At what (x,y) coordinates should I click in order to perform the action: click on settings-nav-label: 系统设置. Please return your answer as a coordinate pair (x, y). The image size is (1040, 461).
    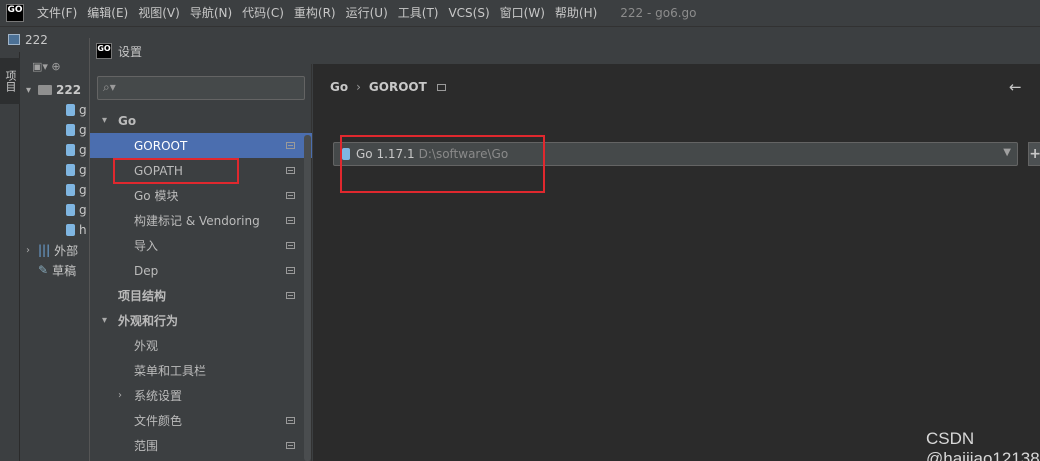
    Looking at the image, I should click on (158, 396).